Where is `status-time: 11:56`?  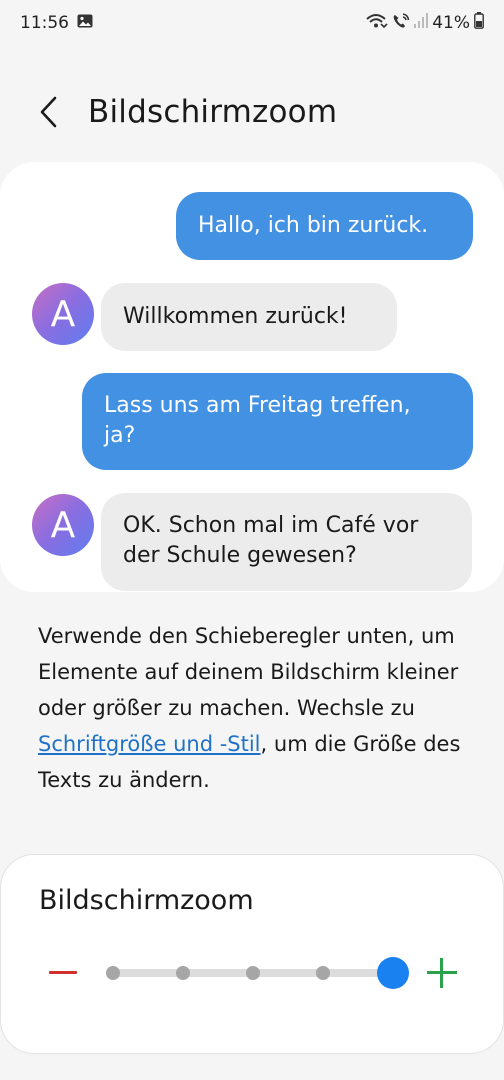
status-time: 11:56 is located at coordinates (44, 23).